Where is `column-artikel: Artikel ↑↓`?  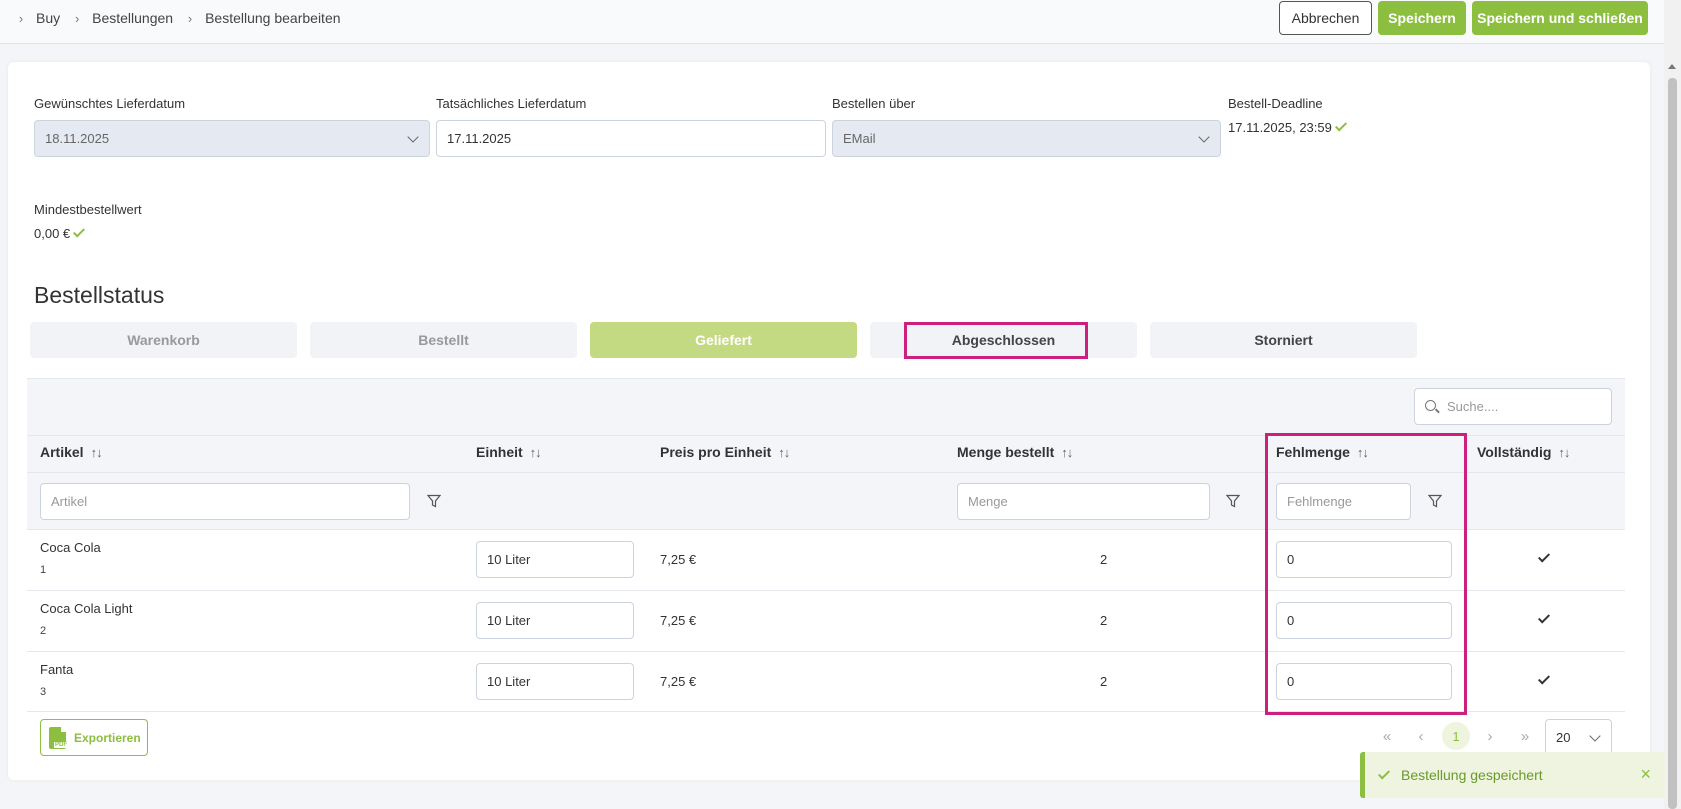 column-artikel: Artikel ↑↓ is located at coordinates (71, 452).